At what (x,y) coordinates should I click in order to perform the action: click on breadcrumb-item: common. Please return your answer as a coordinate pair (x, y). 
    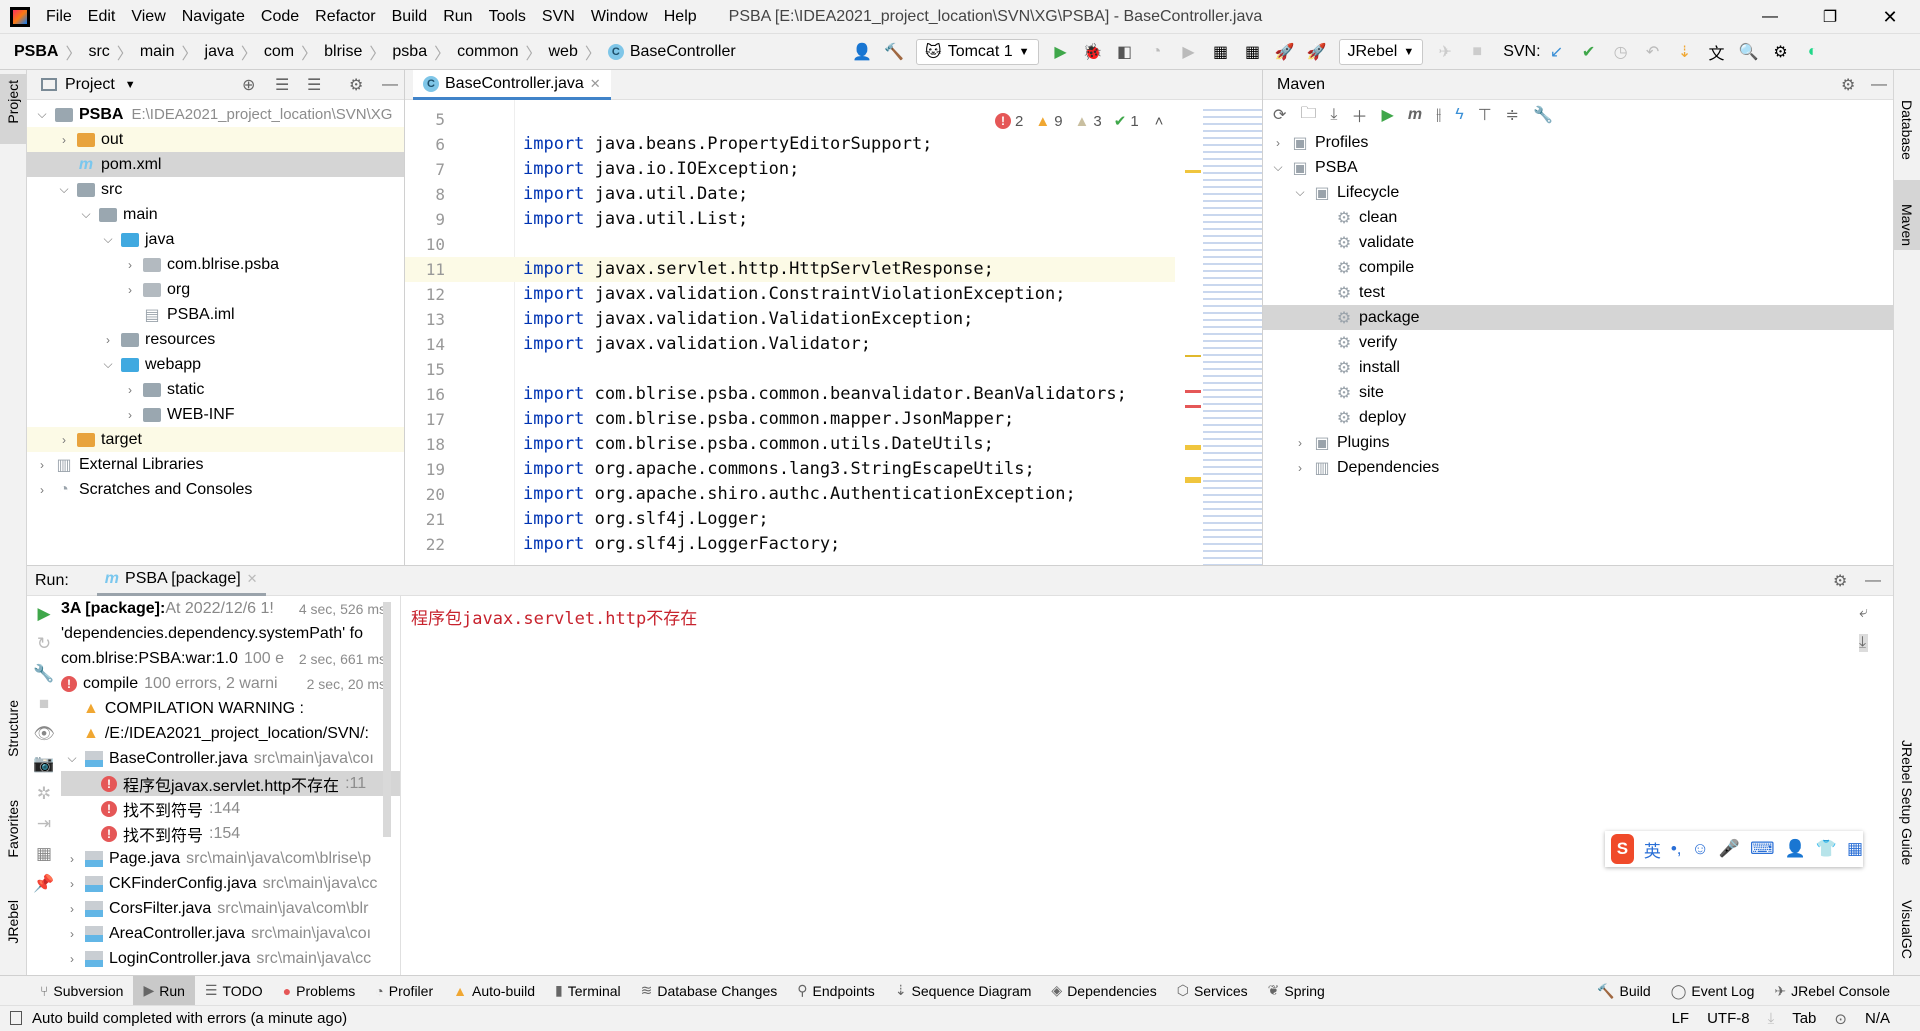
    Looking at the image, I should click on (487, 52).